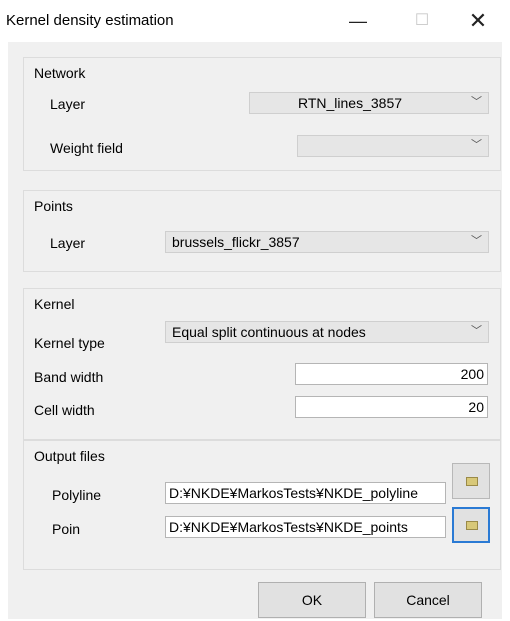  Describe the element at coordinates (358, 21) in the screenshot. I see `minimize-button: —` at that location.